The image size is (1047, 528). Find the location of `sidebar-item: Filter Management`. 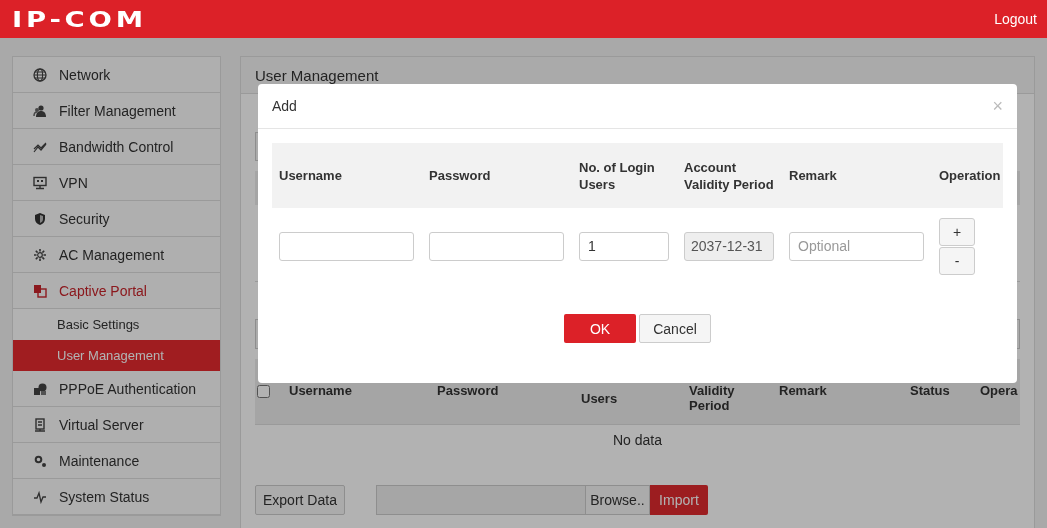

sidebar-item: Filter Management is located at coordinates (116, 111).